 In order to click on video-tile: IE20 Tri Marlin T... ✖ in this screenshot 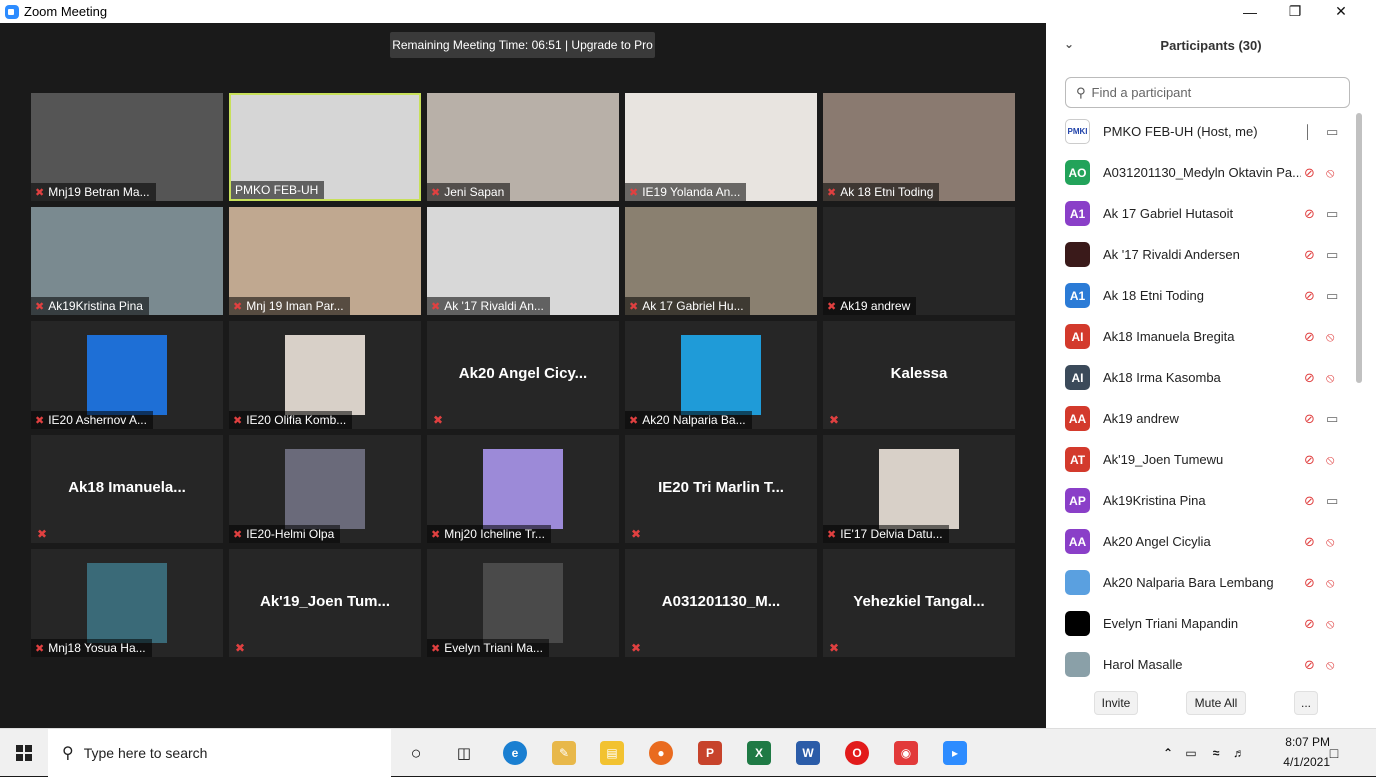, I will do `click(721, 489)`.